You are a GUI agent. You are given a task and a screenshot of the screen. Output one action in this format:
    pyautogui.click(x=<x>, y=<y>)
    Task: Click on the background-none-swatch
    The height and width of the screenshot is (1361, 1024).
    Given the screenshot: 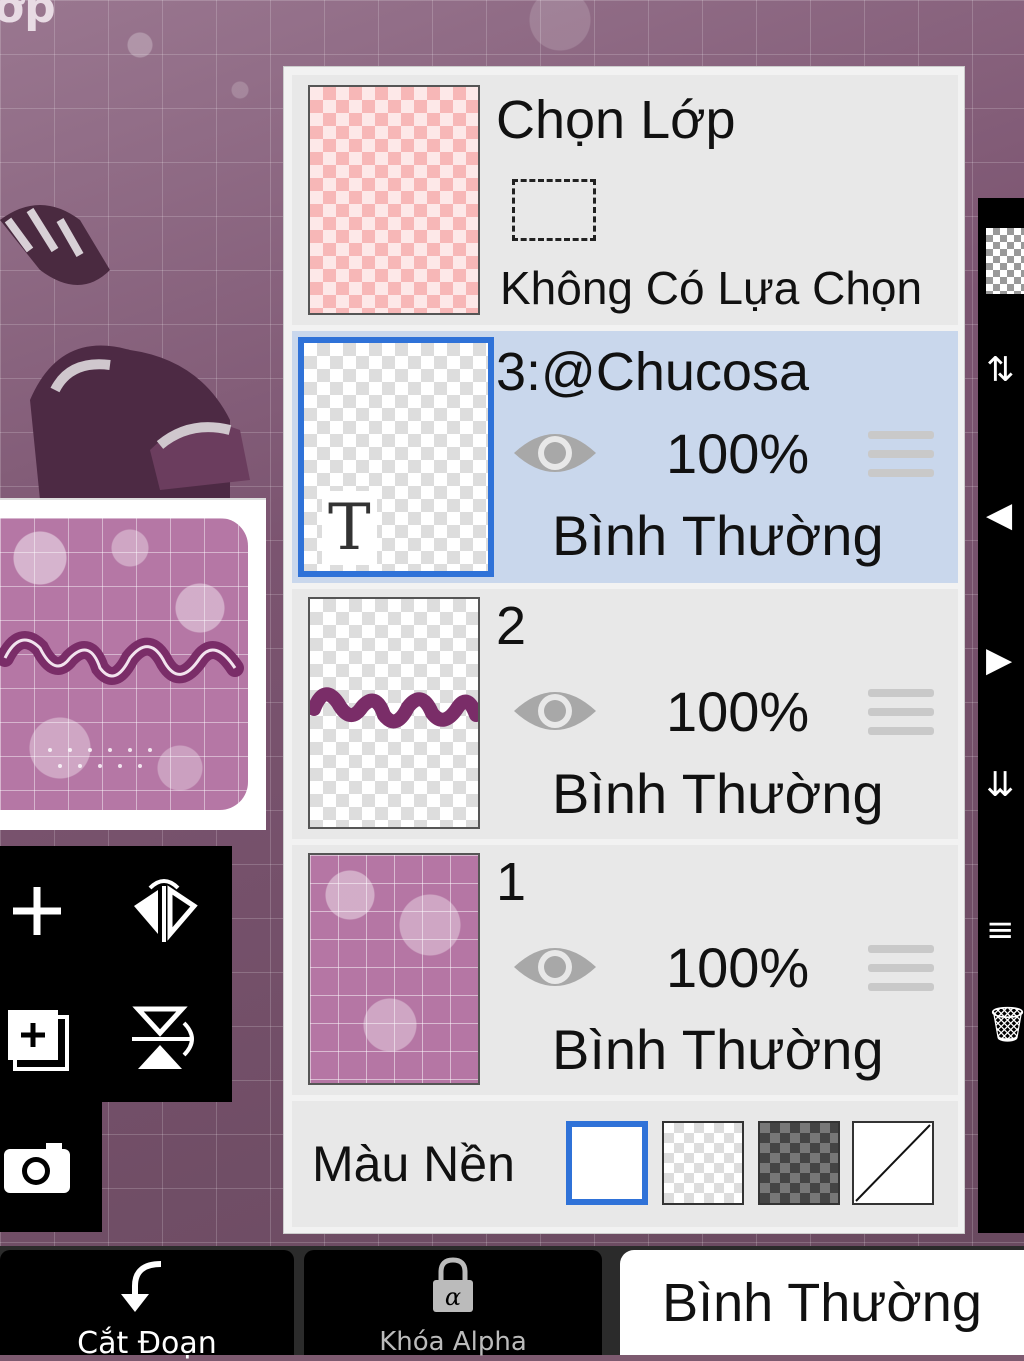 What is the action you would take?
    pyautogui.click(x=893, y=1163)
    